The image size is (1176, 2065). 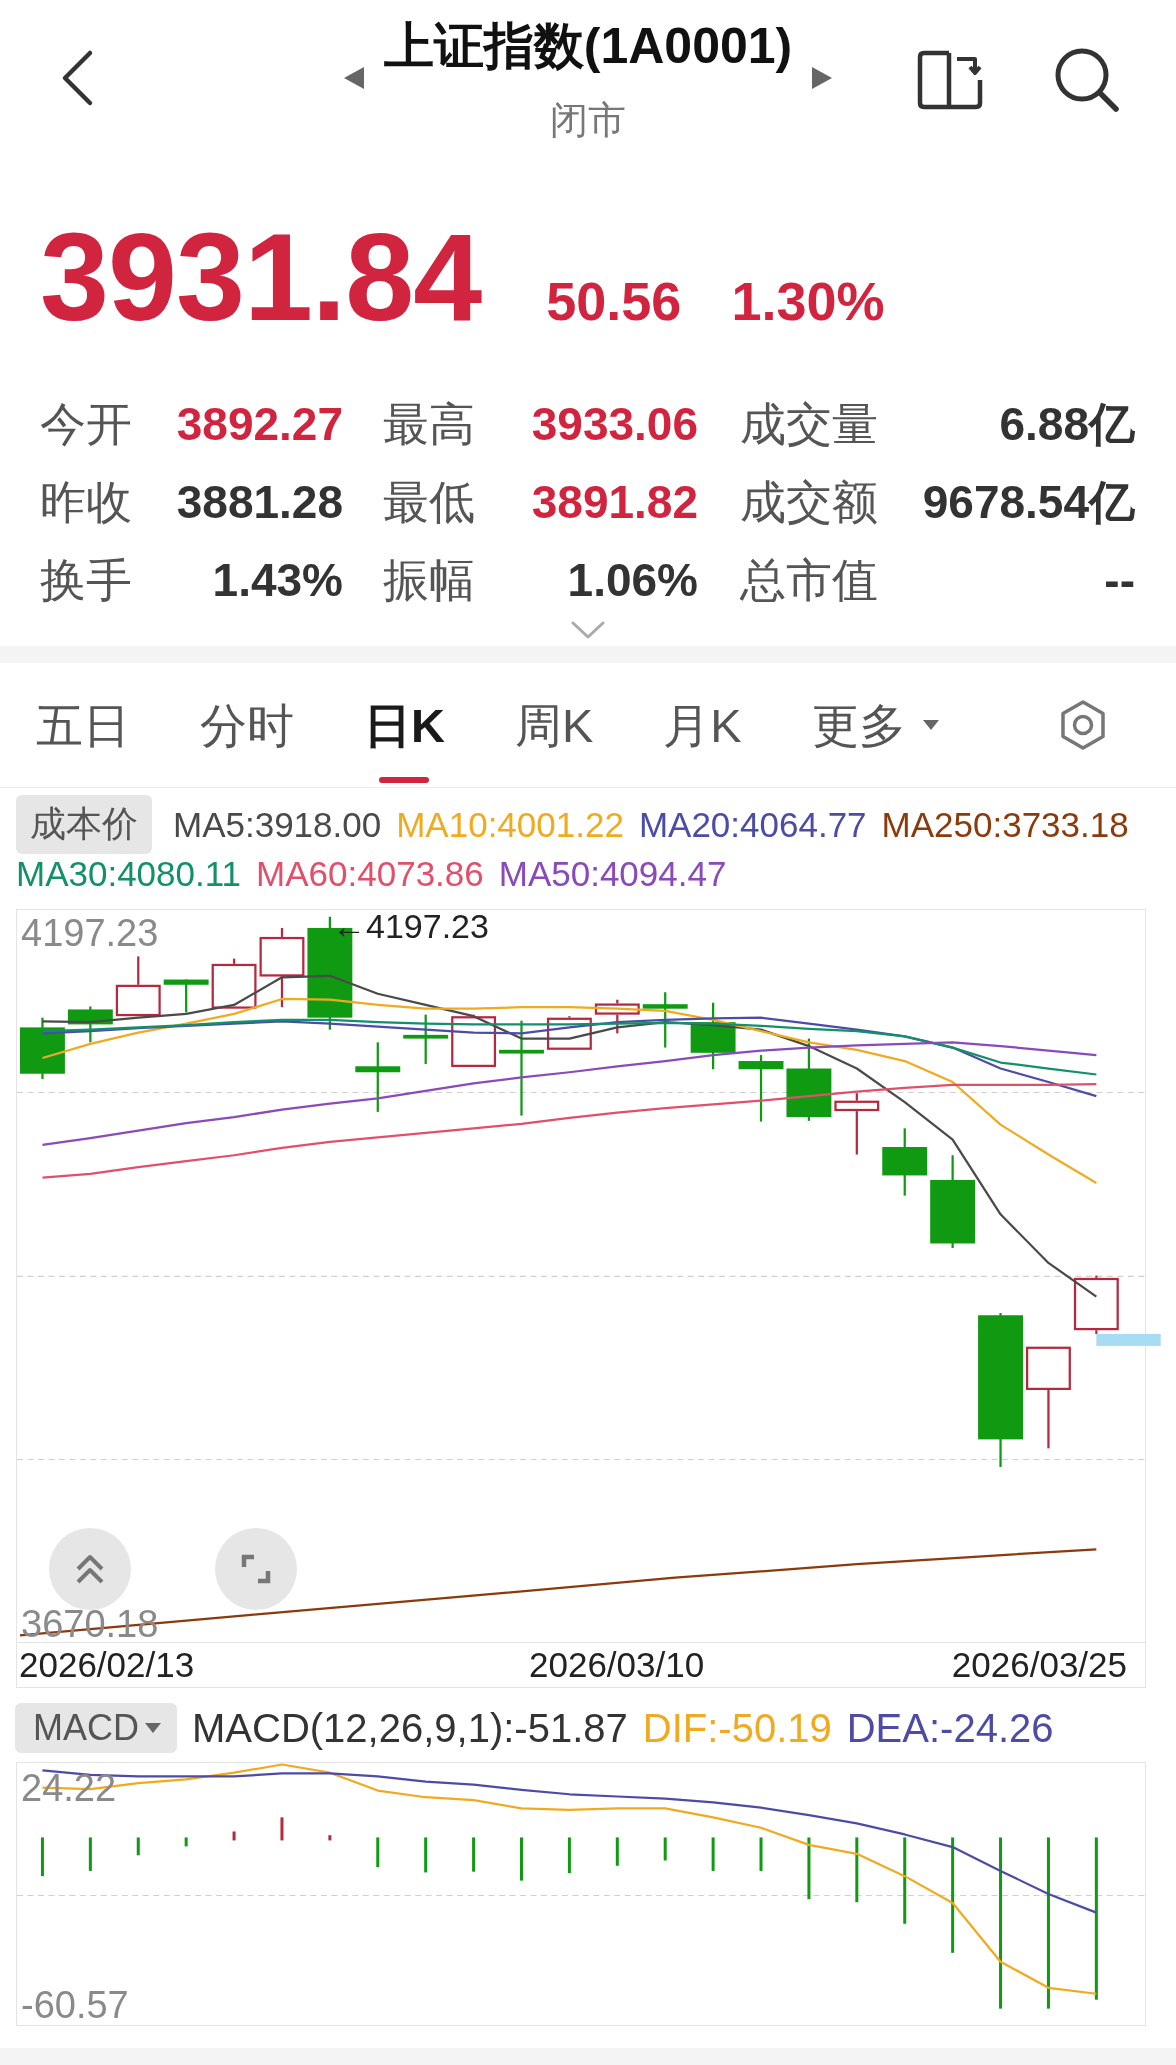 I want to click on moving-average-value: MA250:3733.18, so click(x=1005, y=824).